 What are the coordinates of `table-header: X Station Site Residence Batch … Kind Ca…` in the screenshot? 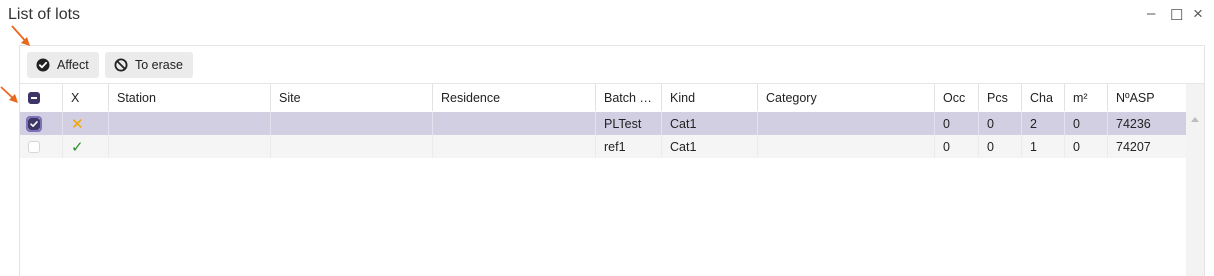 It's located at (603, 97).